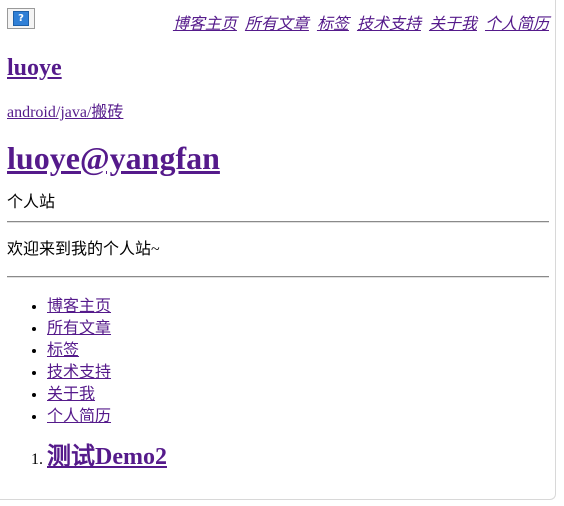 This screenshot has width=564, height=506. What do you see at coordinates (34, 68) in the screenshot?
I see `site-title-link: luoye` at bounding box center [34, 68].